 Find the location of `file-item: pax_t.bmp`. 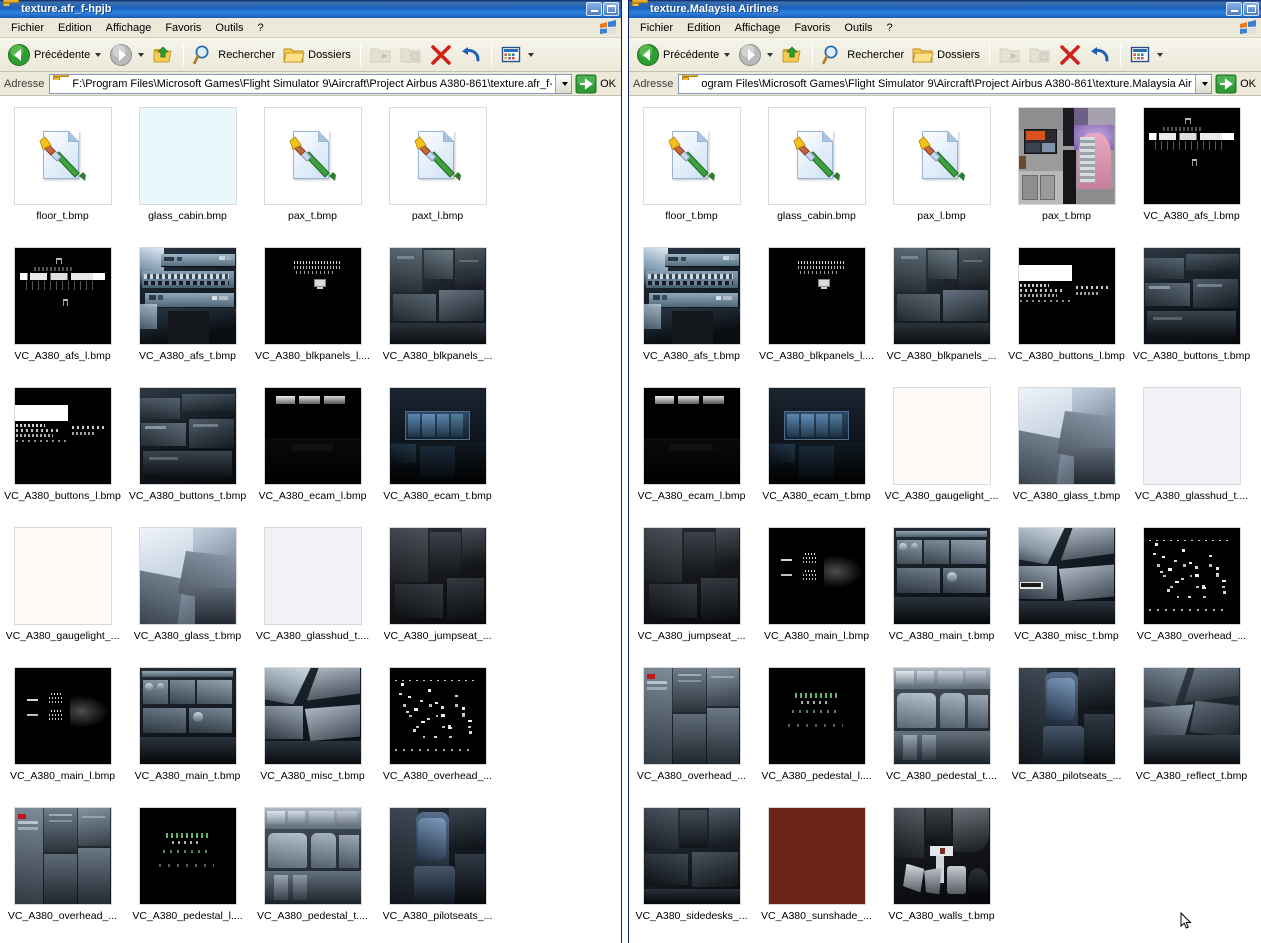

file-item: pax_t.bmp is located at coordinates (1066, 173).